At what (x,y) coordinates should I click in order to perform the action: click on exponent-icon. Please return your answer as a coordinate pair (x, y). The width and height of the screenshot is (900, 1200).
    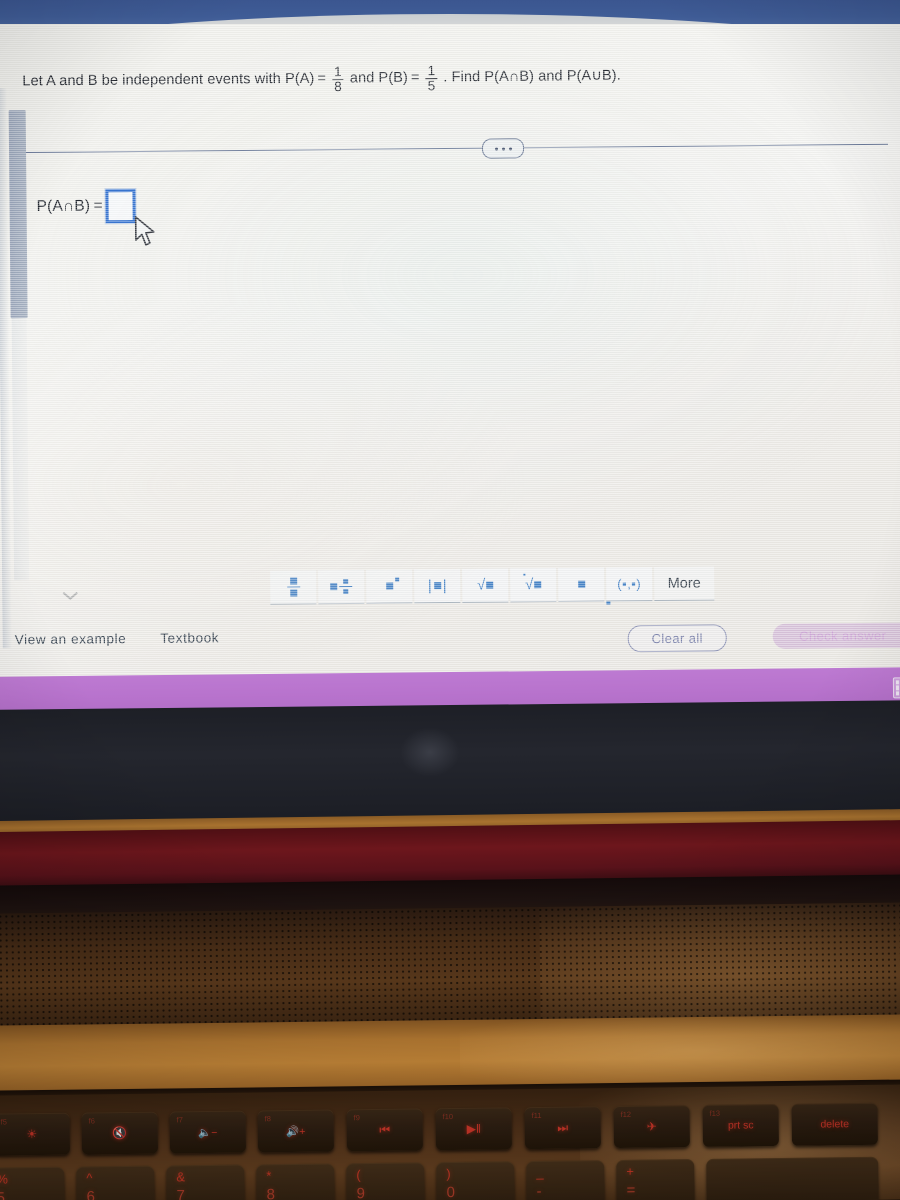
    Looking at the image, I should click on (392, 583).